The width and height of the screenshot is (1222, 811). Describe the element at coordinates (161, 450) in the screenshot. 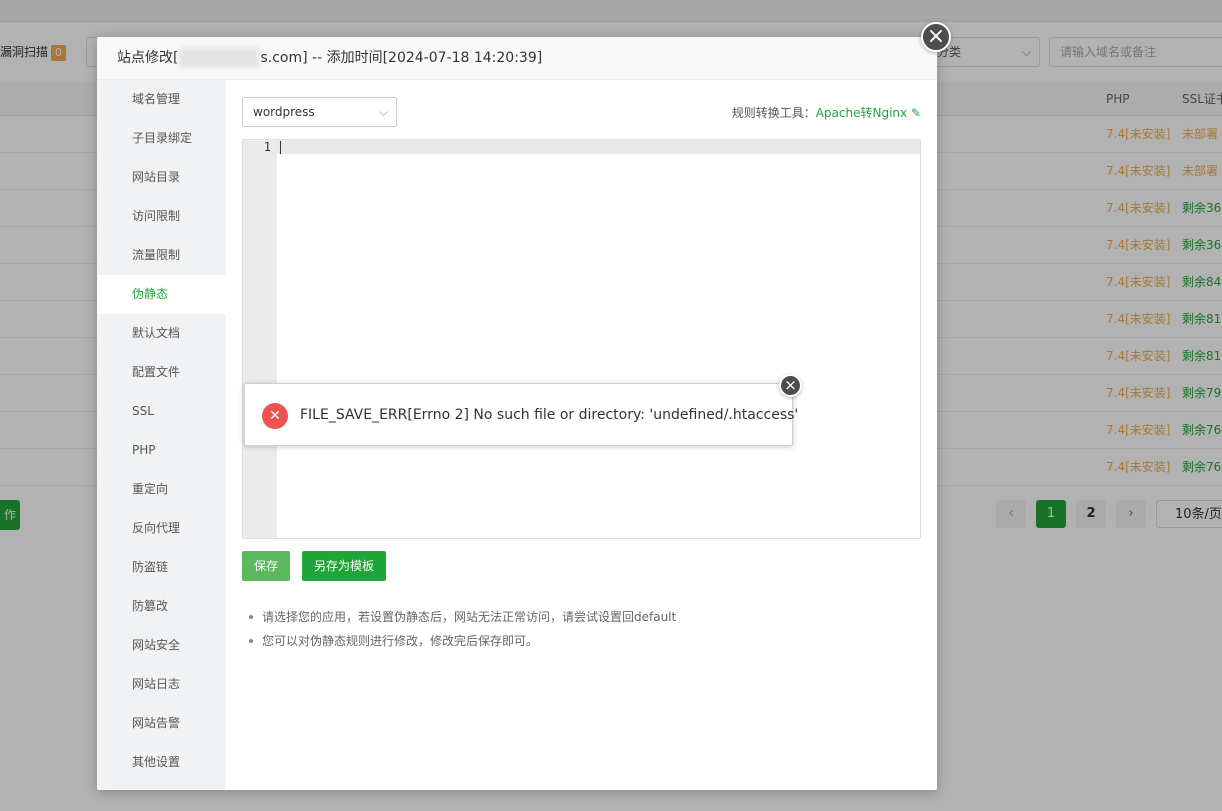

I see `sidebar-item: PHP` at that location.